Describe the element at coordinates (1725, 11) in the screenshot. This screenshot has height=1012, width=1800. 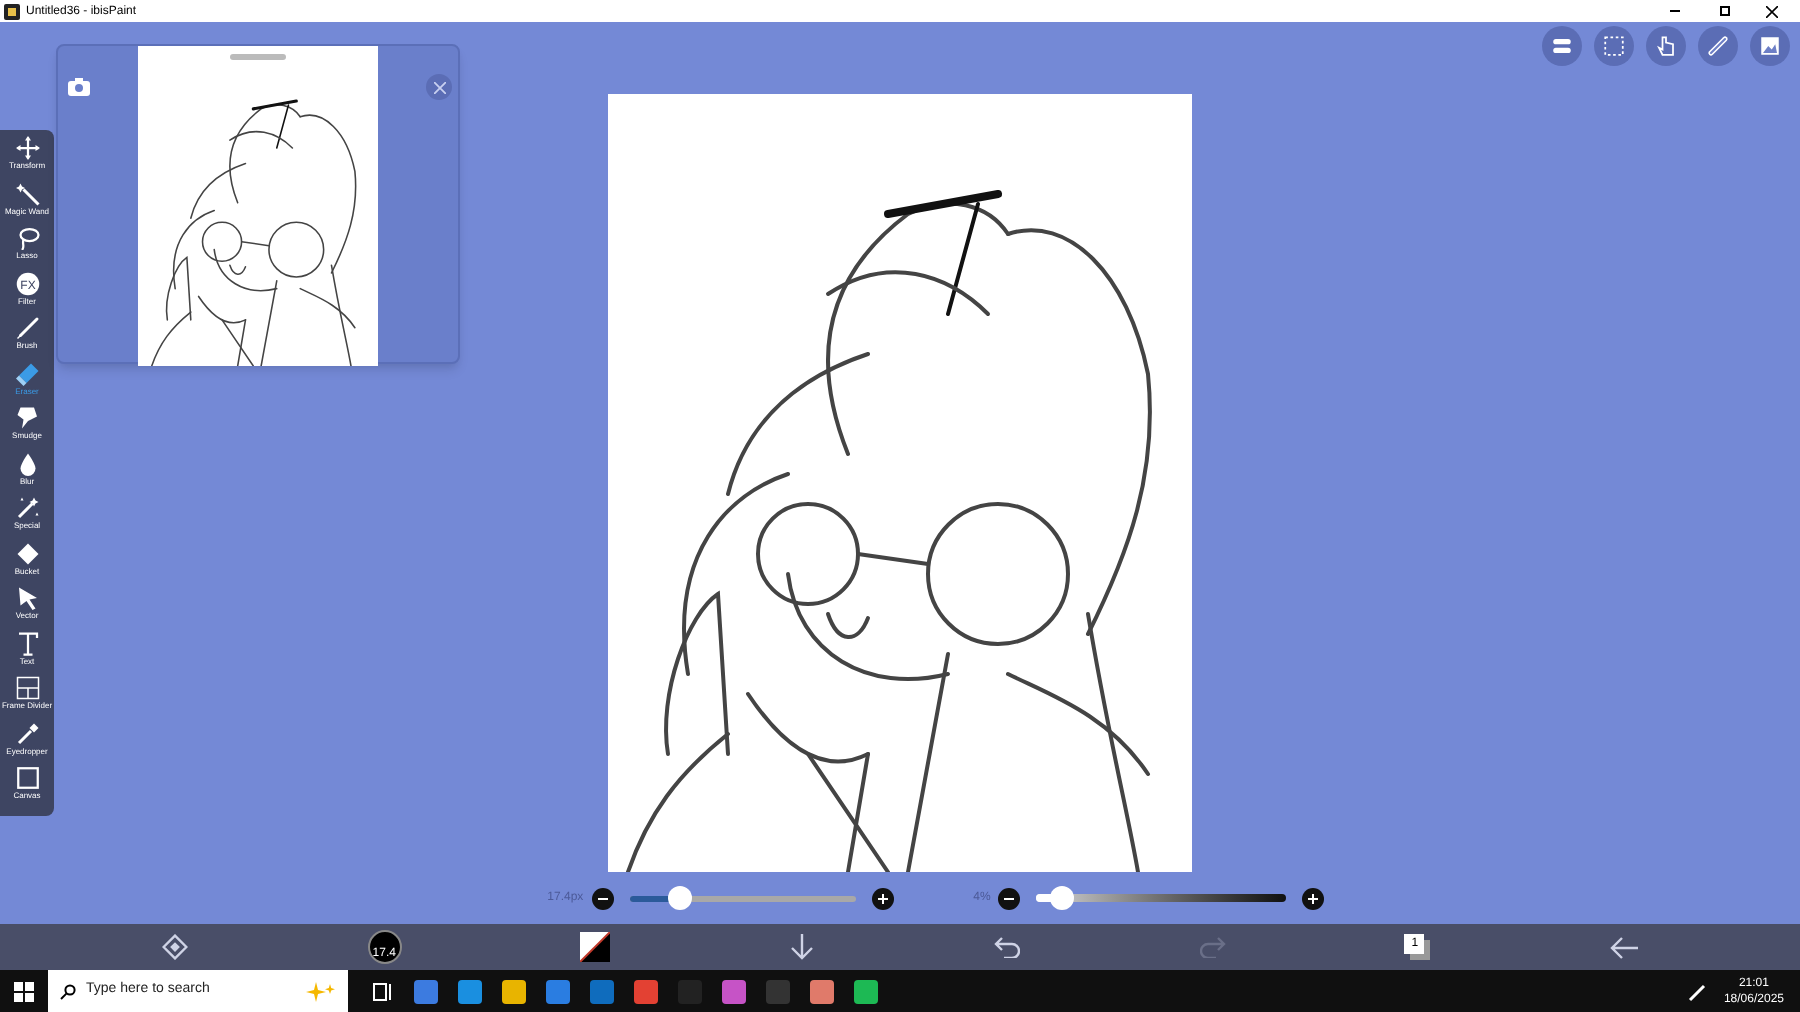
I see `restore-icon` at that location.